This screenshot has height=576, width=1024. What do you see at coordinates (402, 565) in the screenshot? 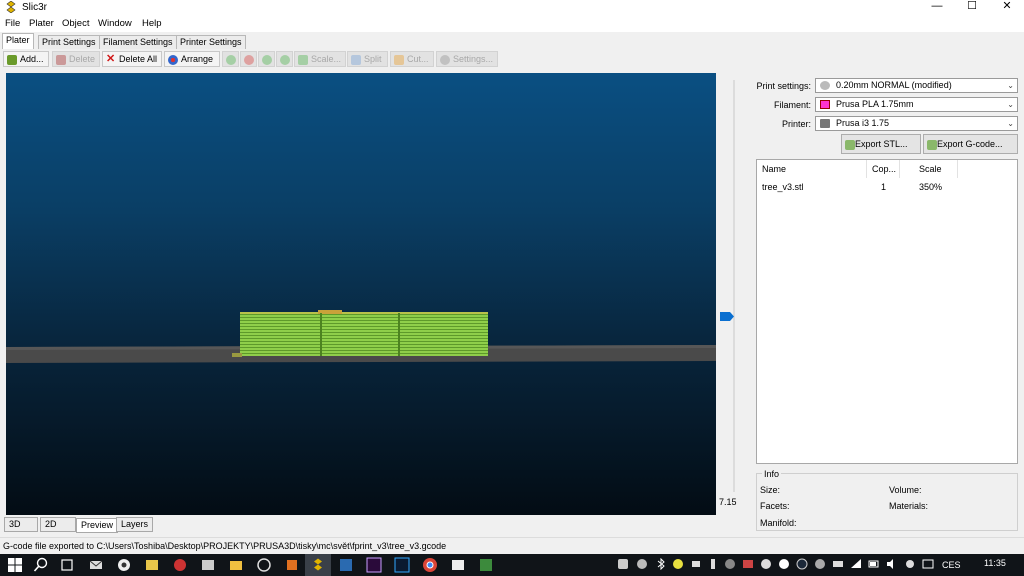
I see `photoshop-icon` at bounding box center [402, 565].